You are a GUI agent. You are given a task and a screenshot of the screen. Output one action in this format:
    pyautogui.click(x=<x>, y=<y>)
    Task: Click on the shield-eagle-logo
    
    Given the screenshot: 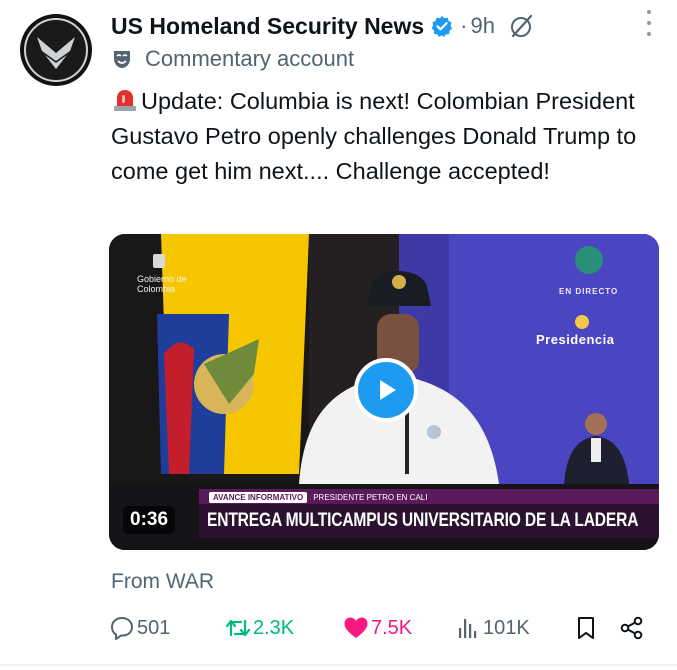 What is the action you would take?
    pyautogui.click(x=56, y=50)
    